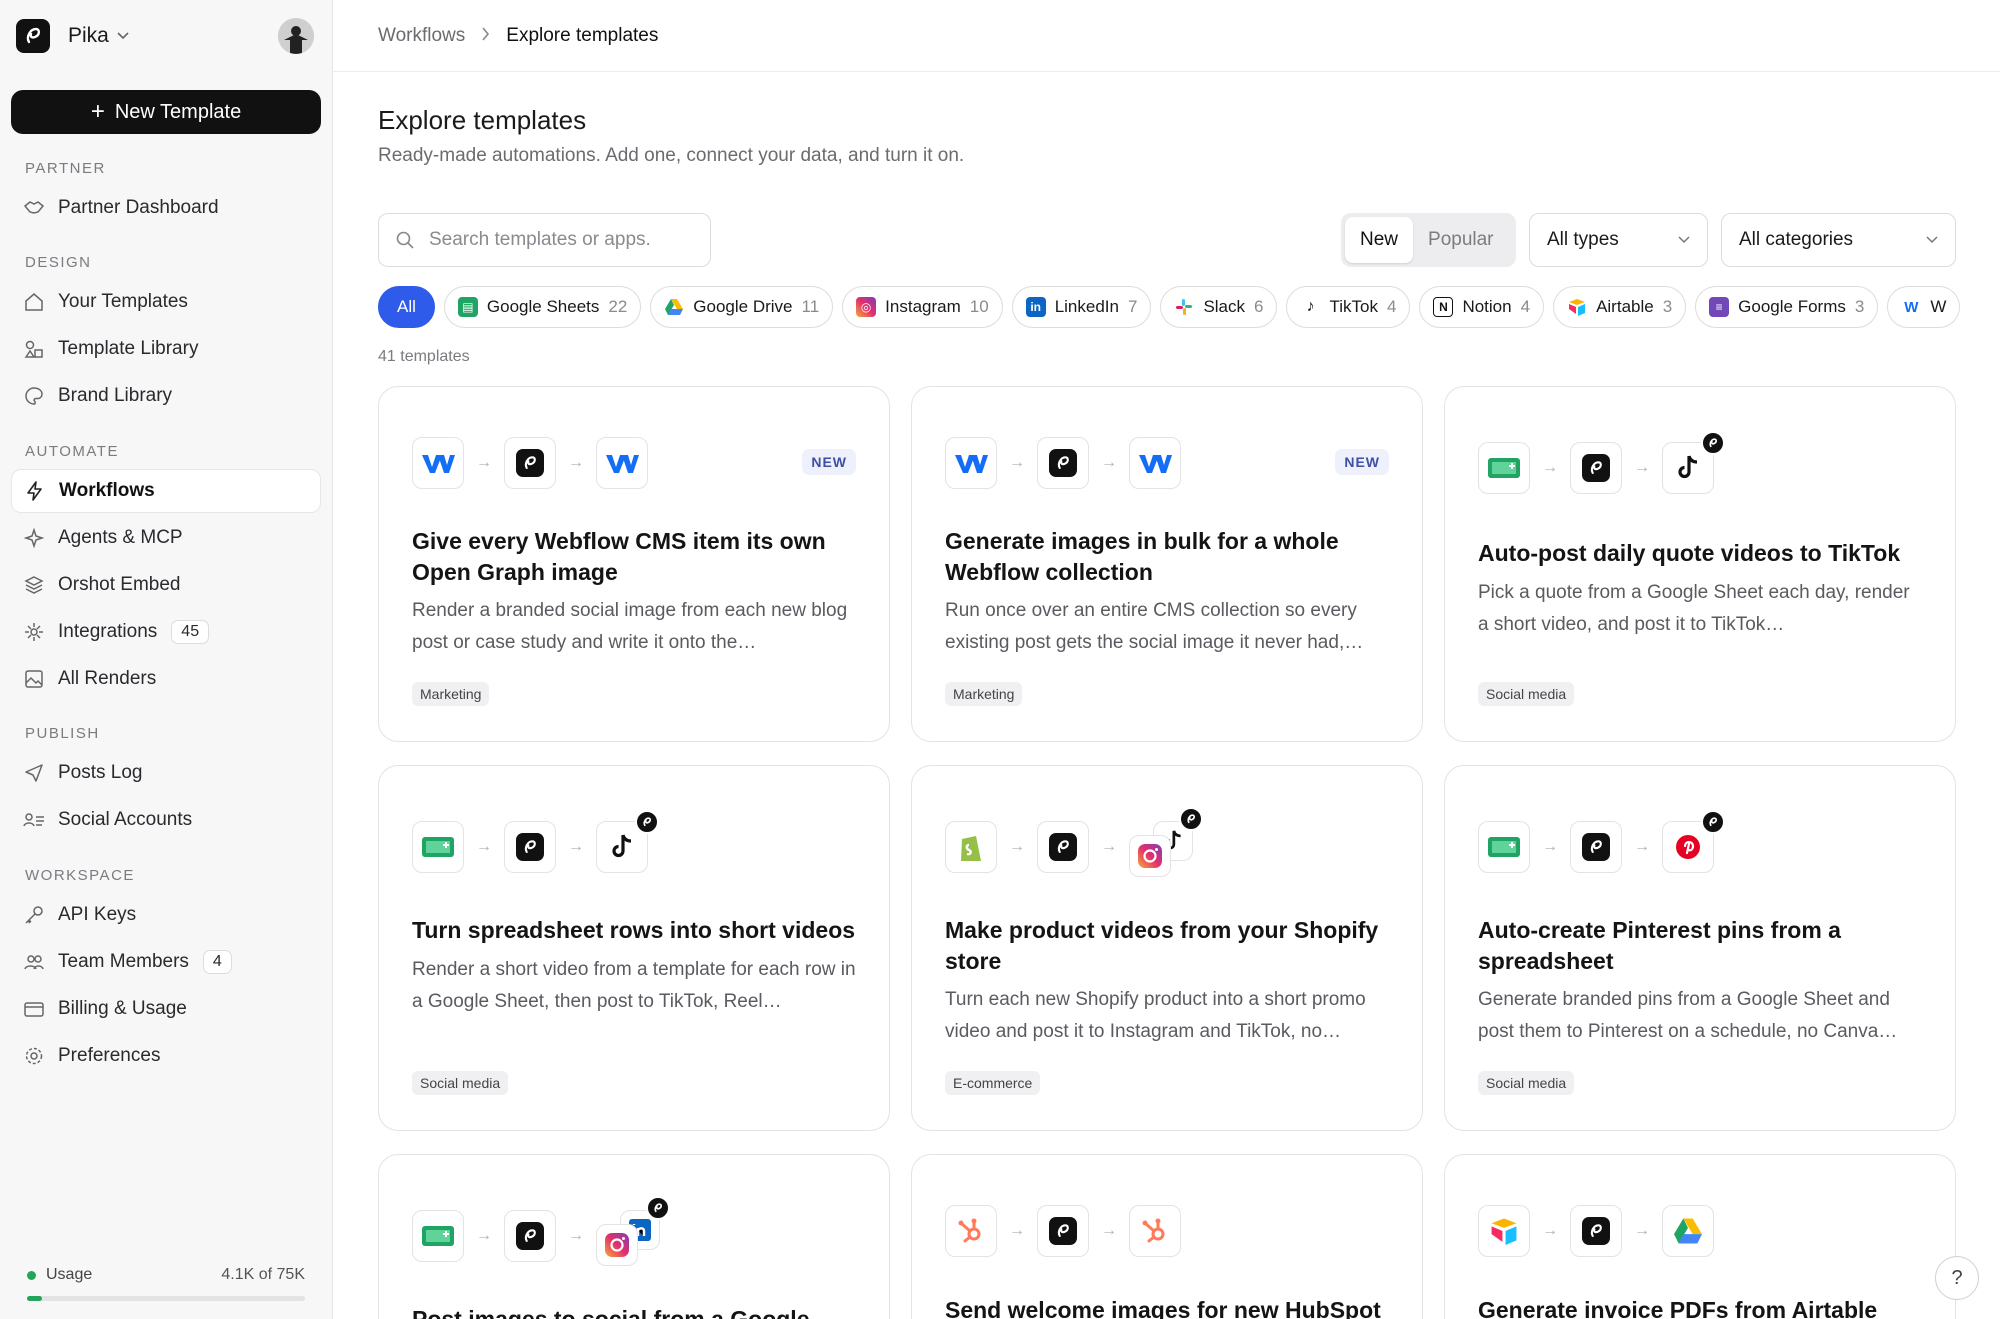 The width and height of the screenshot is (2000, 1319). I want to click on sidebar-item-workflows: Workflows, so click(166, 491).